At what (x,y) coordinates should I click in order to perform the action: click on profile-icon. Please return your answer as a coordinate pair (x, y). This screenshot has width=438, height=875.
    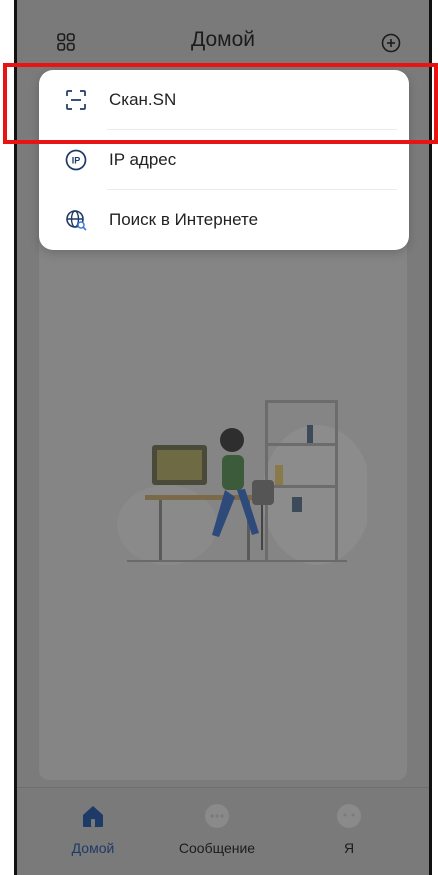
    Looking at the image, I should click on (349, 816).